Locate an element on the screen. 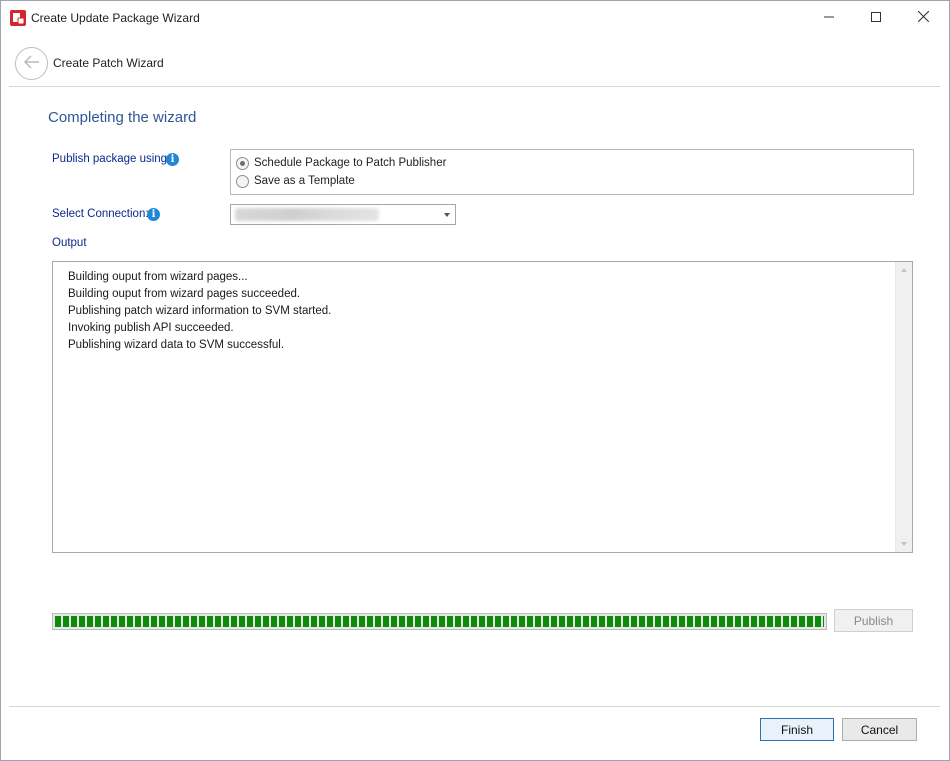 The width and height of the screenshot is (950, 761). scroll-down-icon is located at coordinates (904, 544).